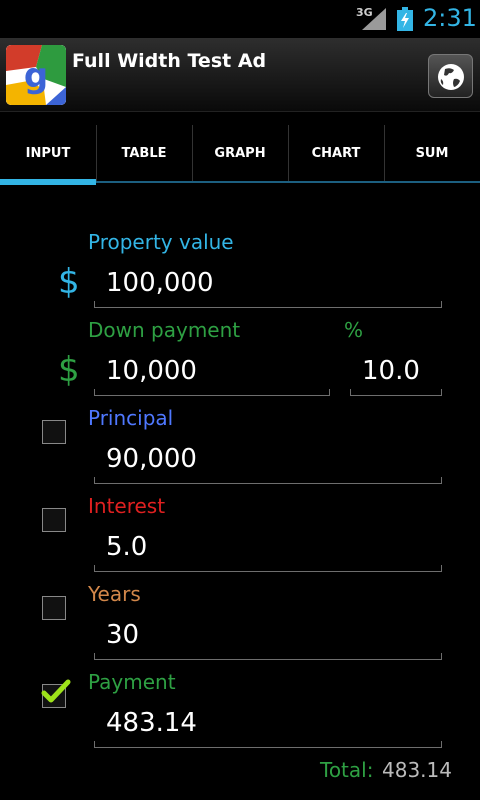 This screenshot has height=800, width=480. I want to click on years-input: 30, so click(268, 638).